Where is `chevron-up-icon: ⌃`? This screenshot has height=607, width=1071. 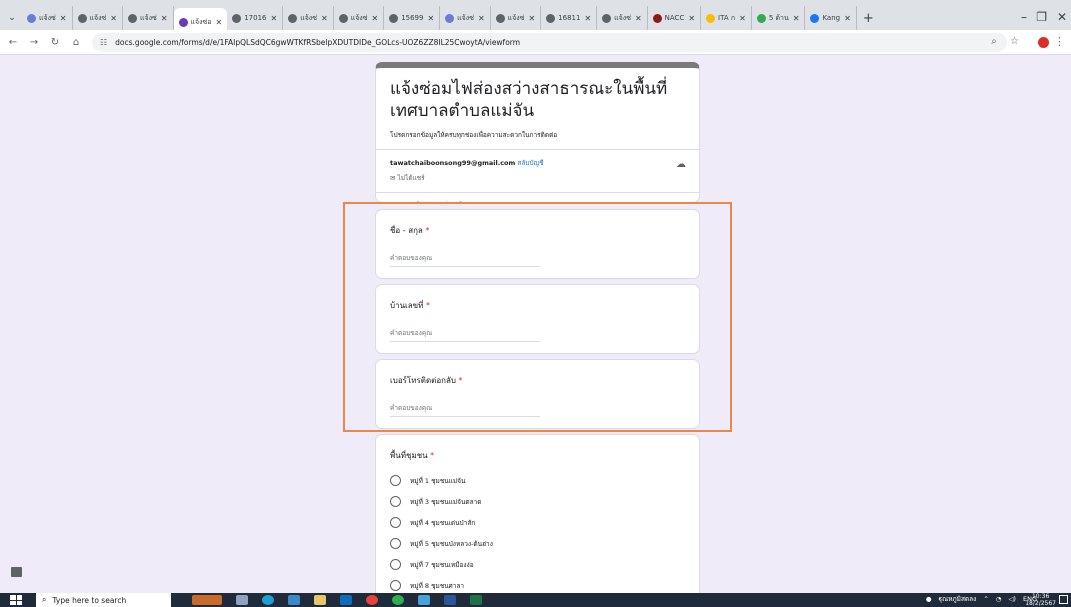
chevron-up-icon: ⌃ is located at coordinates (985, 599).